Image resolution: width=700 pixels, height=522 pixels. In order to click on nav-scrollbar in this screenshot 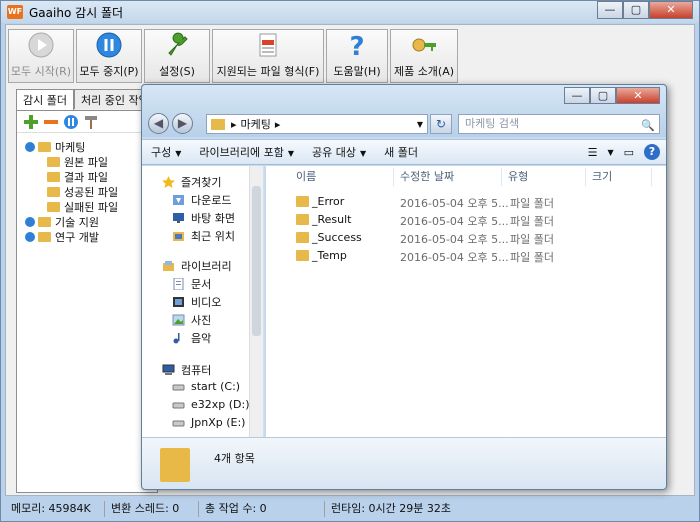, I will do `click(256, 301)`.